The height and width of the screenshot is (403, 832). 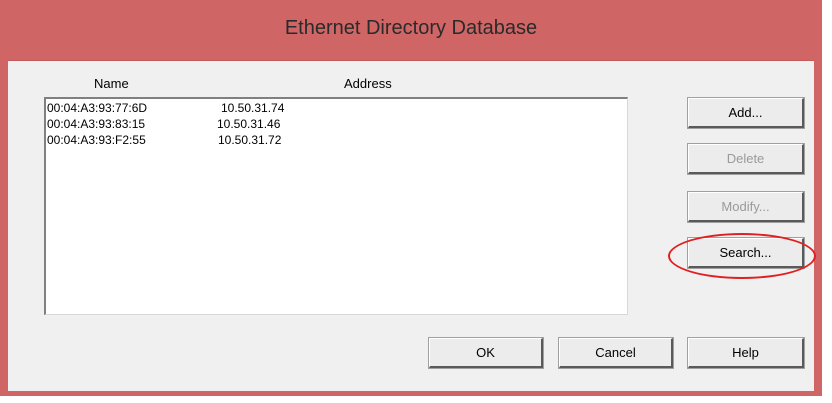 I want to click on list-item-name: 00:04:A3:93:83:15, so click(x=96, y=124).